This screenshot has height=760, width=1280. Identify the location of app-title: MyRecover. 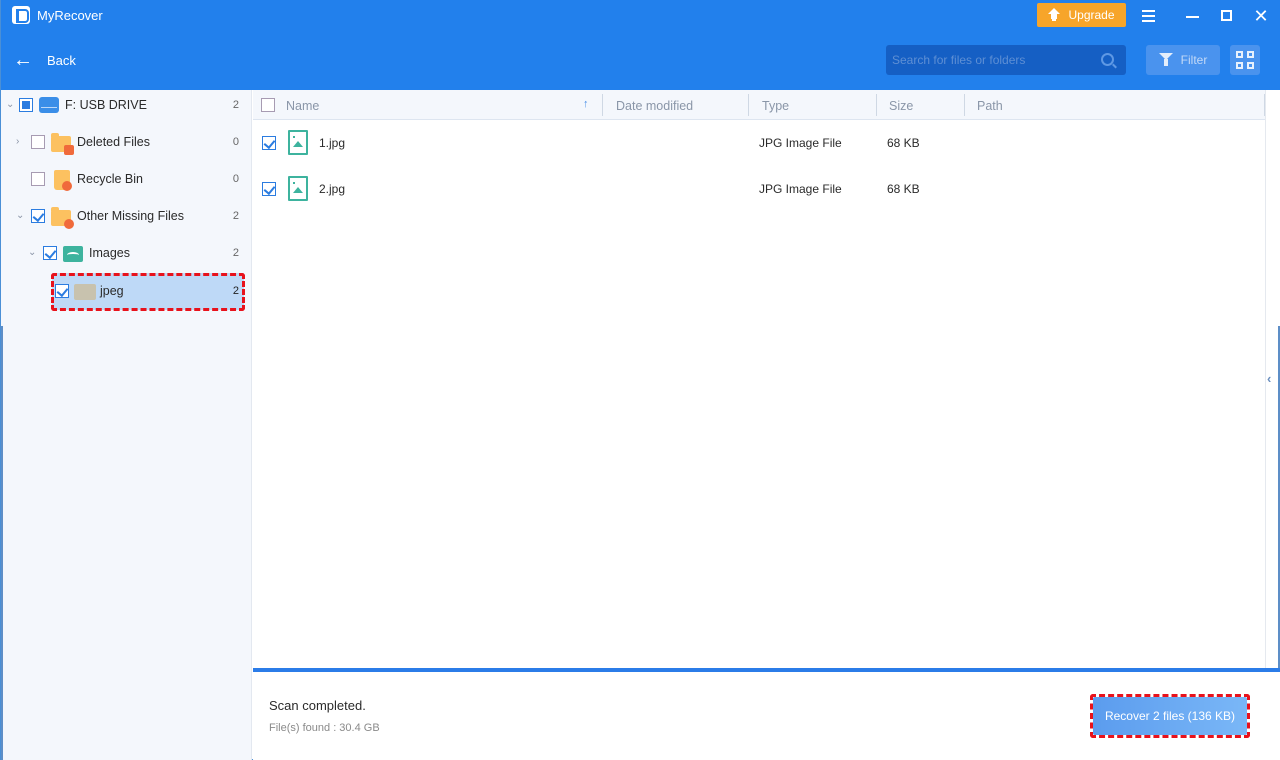
(70, 15).